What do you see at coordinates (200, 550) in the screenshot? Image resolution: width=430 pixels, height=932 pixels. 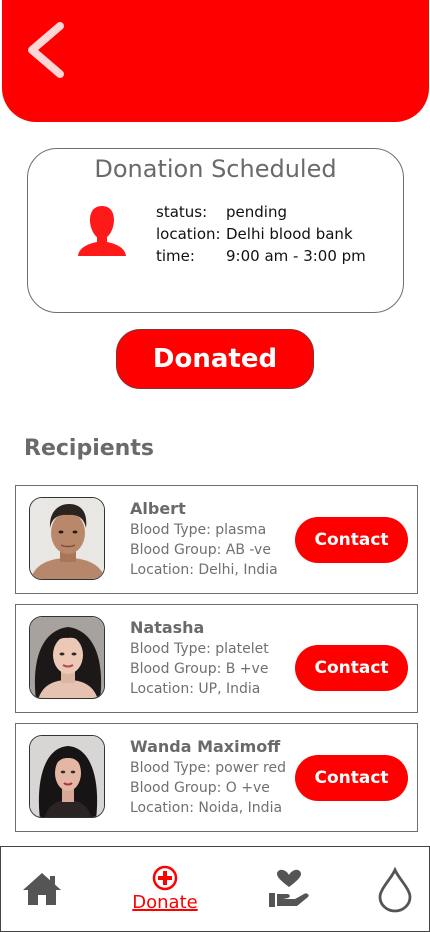 I see `blood-group: Blood Group: AB -ve` at bounding box center [200, 550].